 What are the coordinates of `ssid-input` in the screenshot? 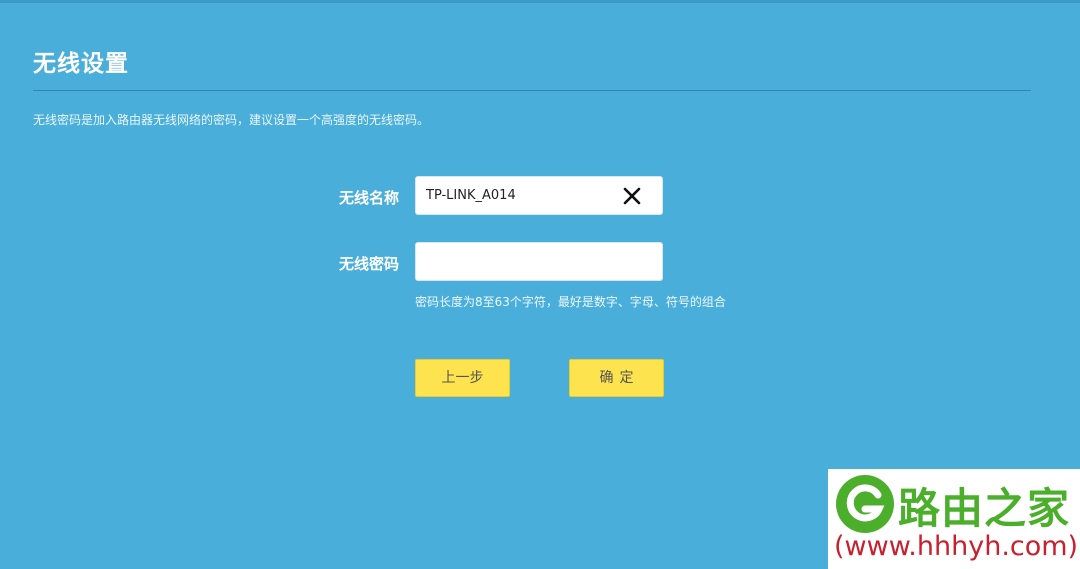 It's located at (521, 195).